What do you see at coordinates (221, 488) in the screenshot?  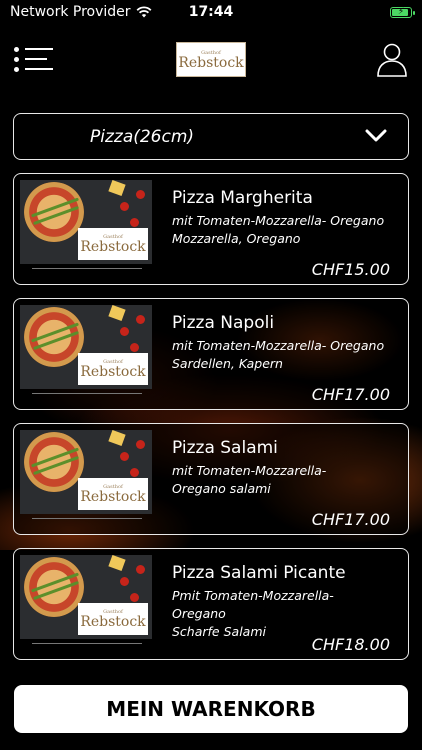 I see `description-line: Oregano salami` at bounding box center [221, 488].